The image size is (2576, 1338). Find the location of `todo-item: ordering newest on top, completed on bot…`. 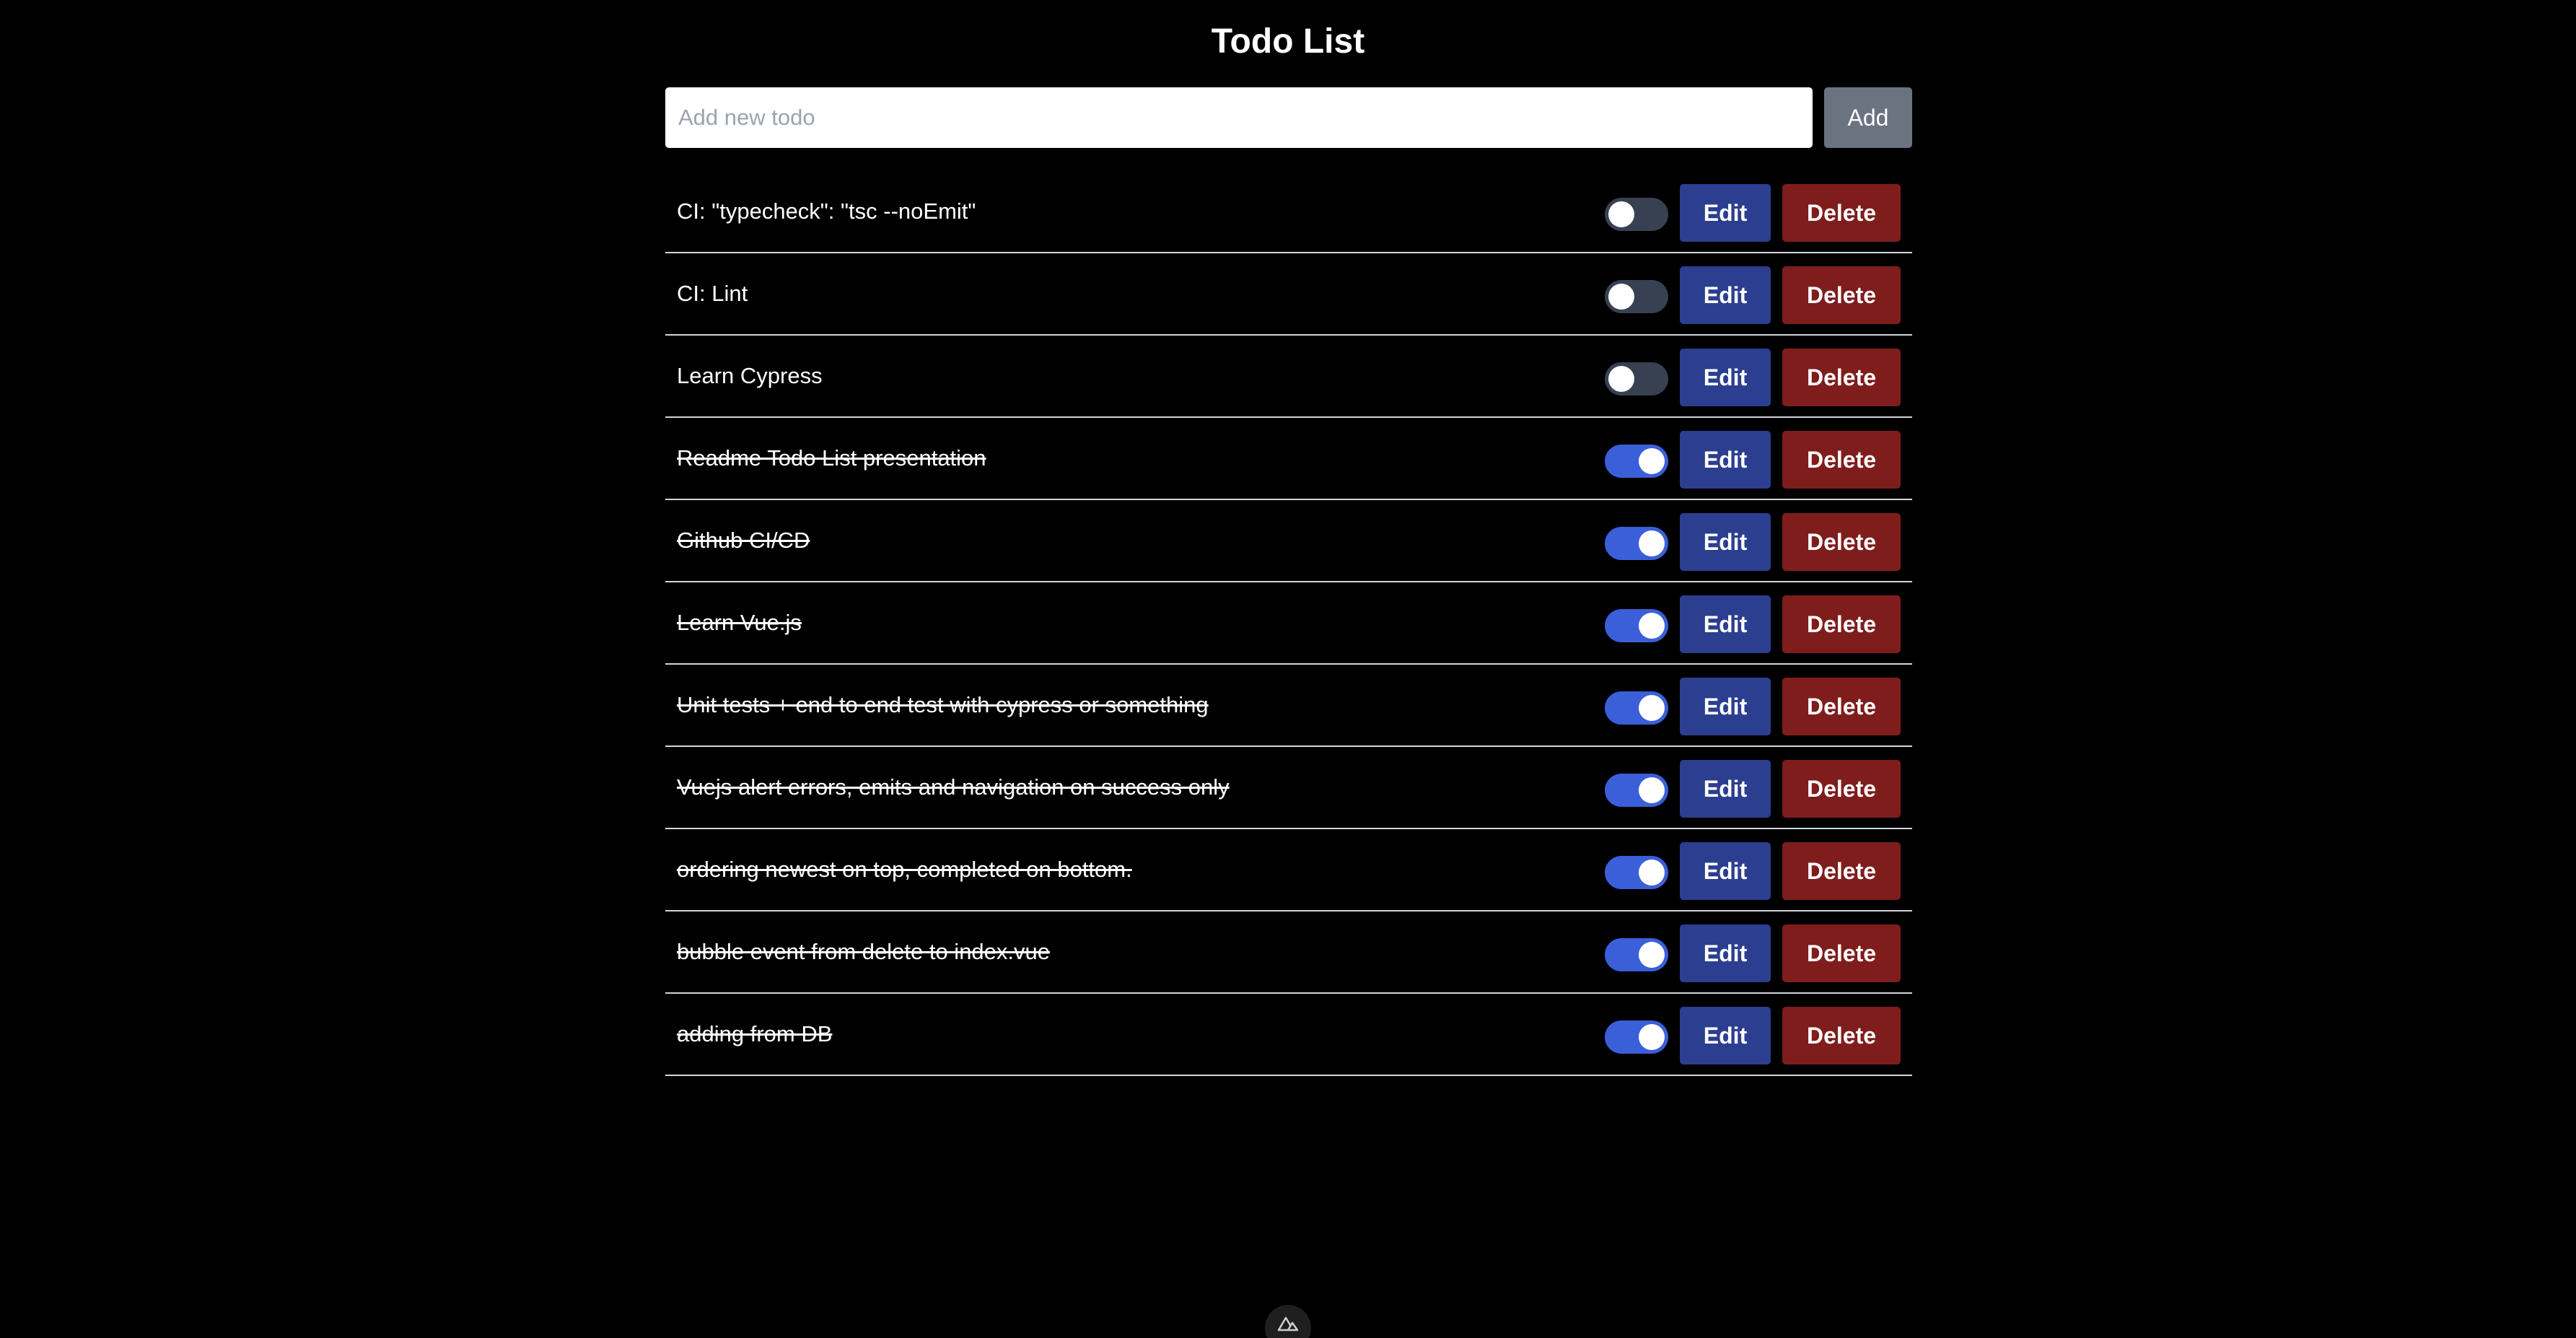

todo-item: ordering newest on top, completed on bot… is located at coordinates (1288, 870).